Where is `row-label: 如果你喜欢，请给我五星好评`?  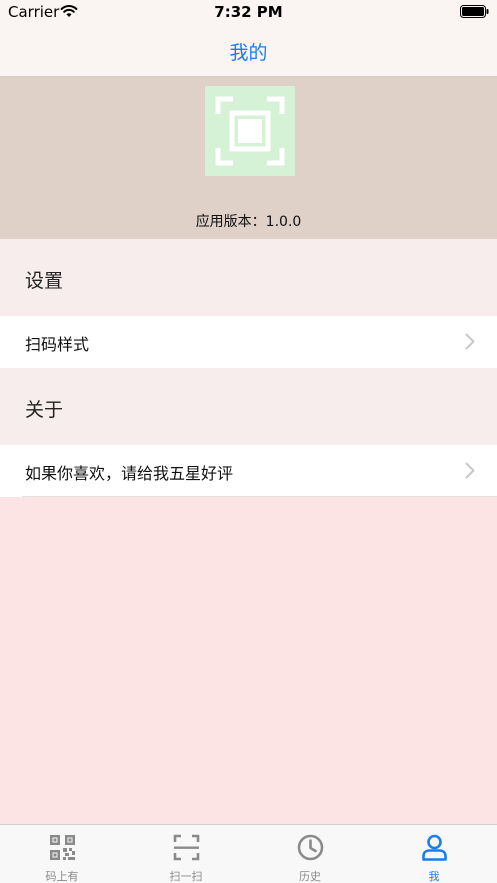 row-label: 如果你喜欢，请给我五星好评 is located at coordinates (129, 473).